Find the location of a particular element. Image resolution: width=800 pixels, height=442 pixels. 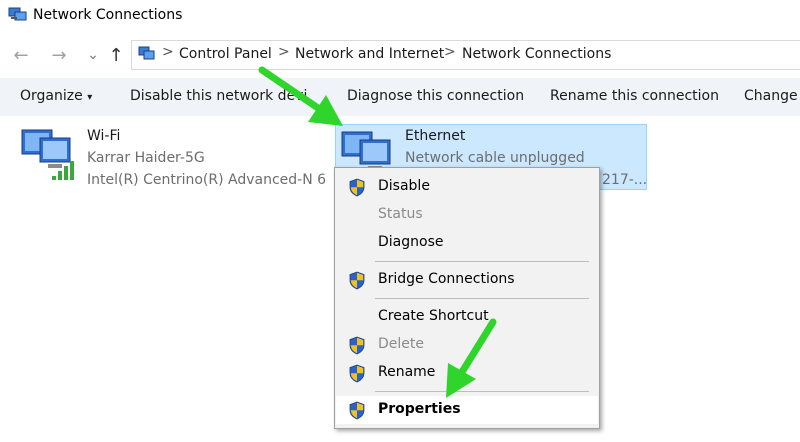

network-connections-icon is located at coordinates (17, 14).